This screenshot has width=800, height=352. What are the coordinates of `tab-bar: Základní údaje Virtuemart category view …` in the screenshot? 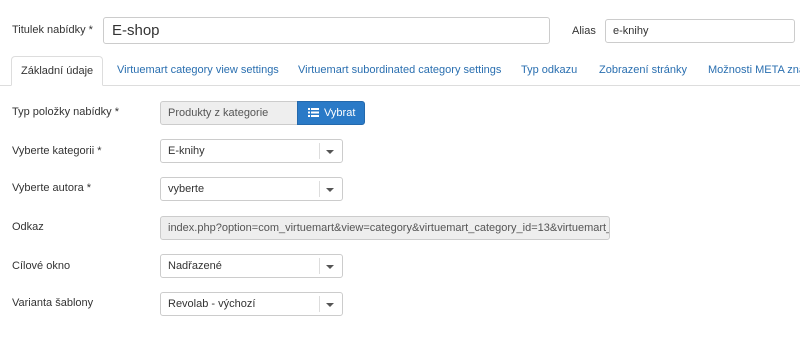 It's located at (400, 71).